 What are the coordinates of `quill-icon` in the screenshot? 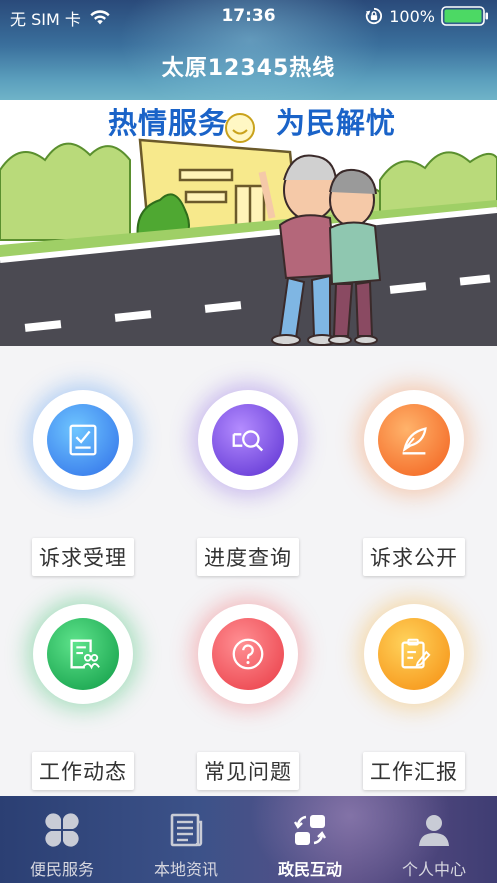 It's located at (414, 441).